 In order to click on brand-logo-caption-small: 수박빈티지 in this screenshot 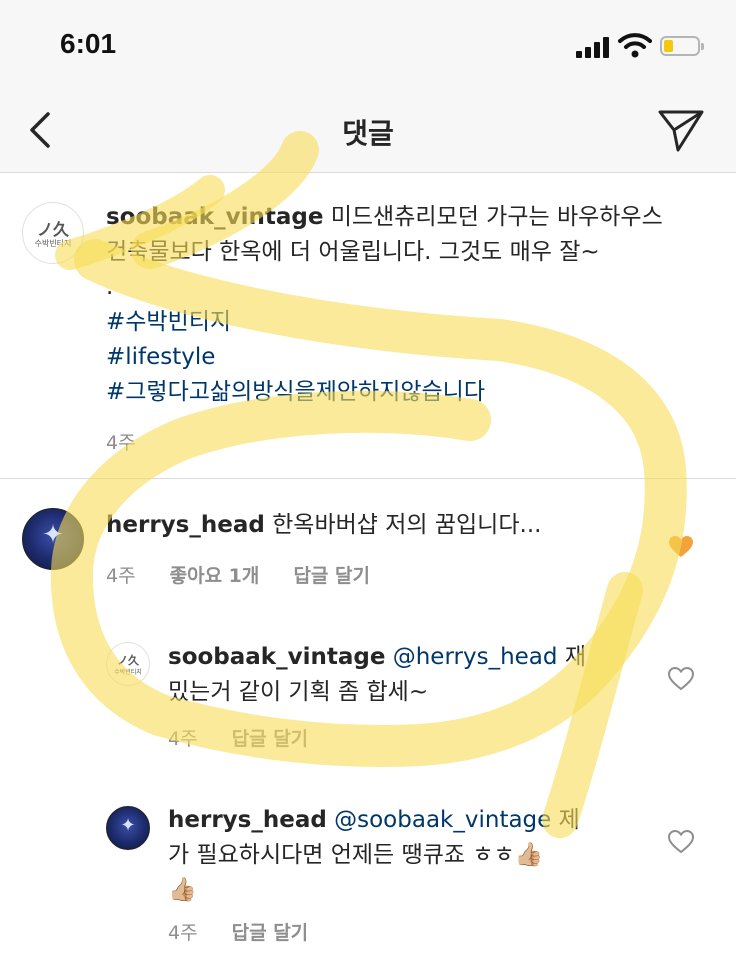, I will do `click(128, 673)`.